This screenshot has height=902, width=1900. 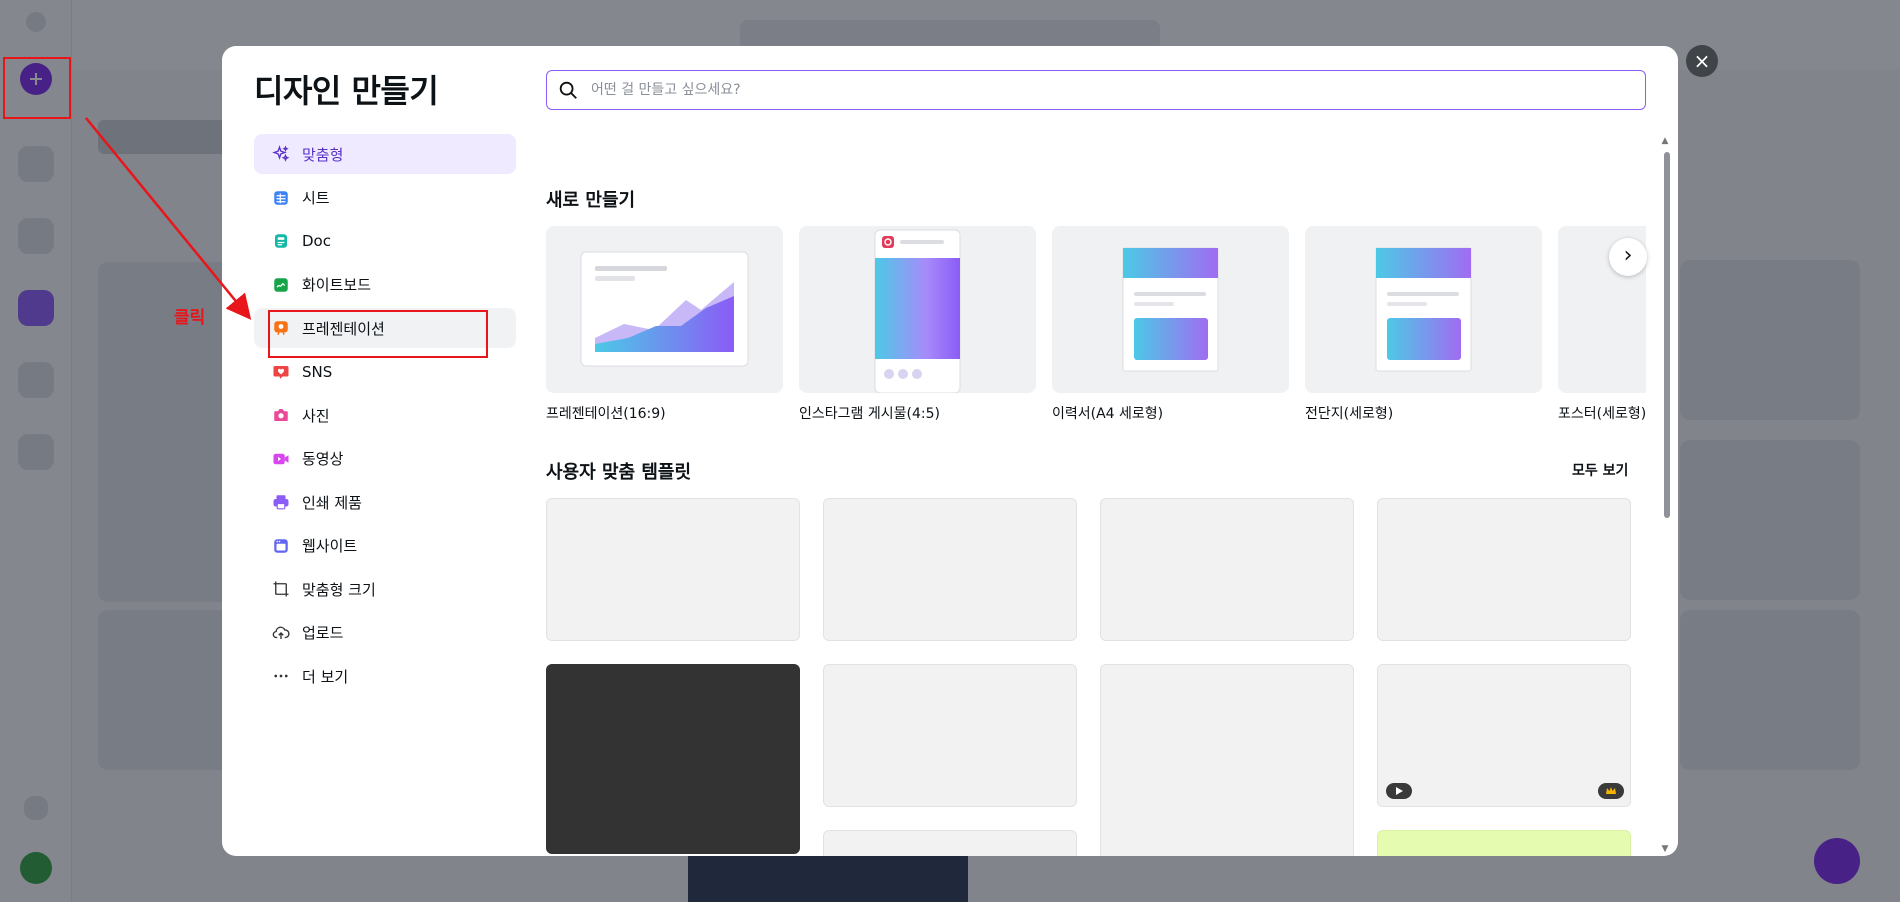 I want to click on annotation-box-presentation, so click(x=378, y=334).